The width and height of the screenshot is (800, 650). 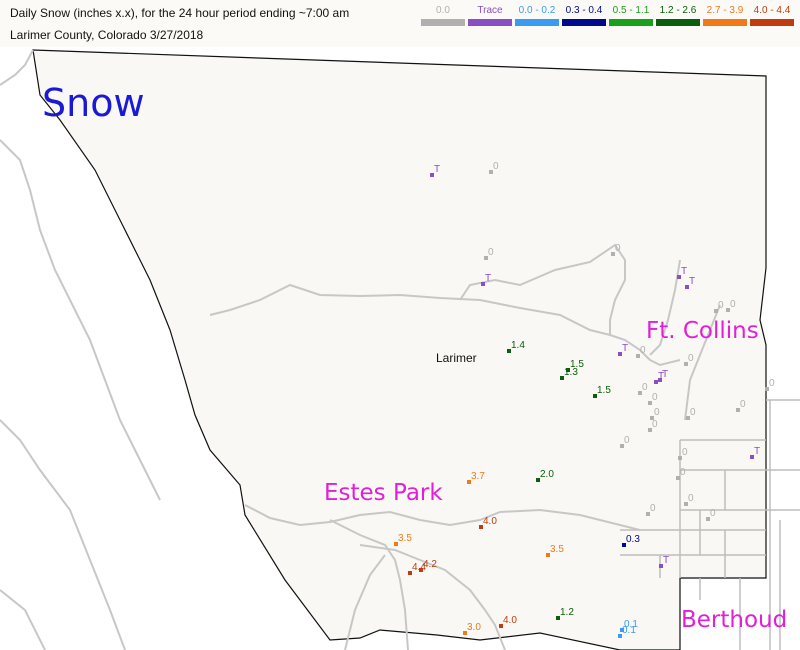 I want to click on snow-label: Snow, so click(x=93, y=103).